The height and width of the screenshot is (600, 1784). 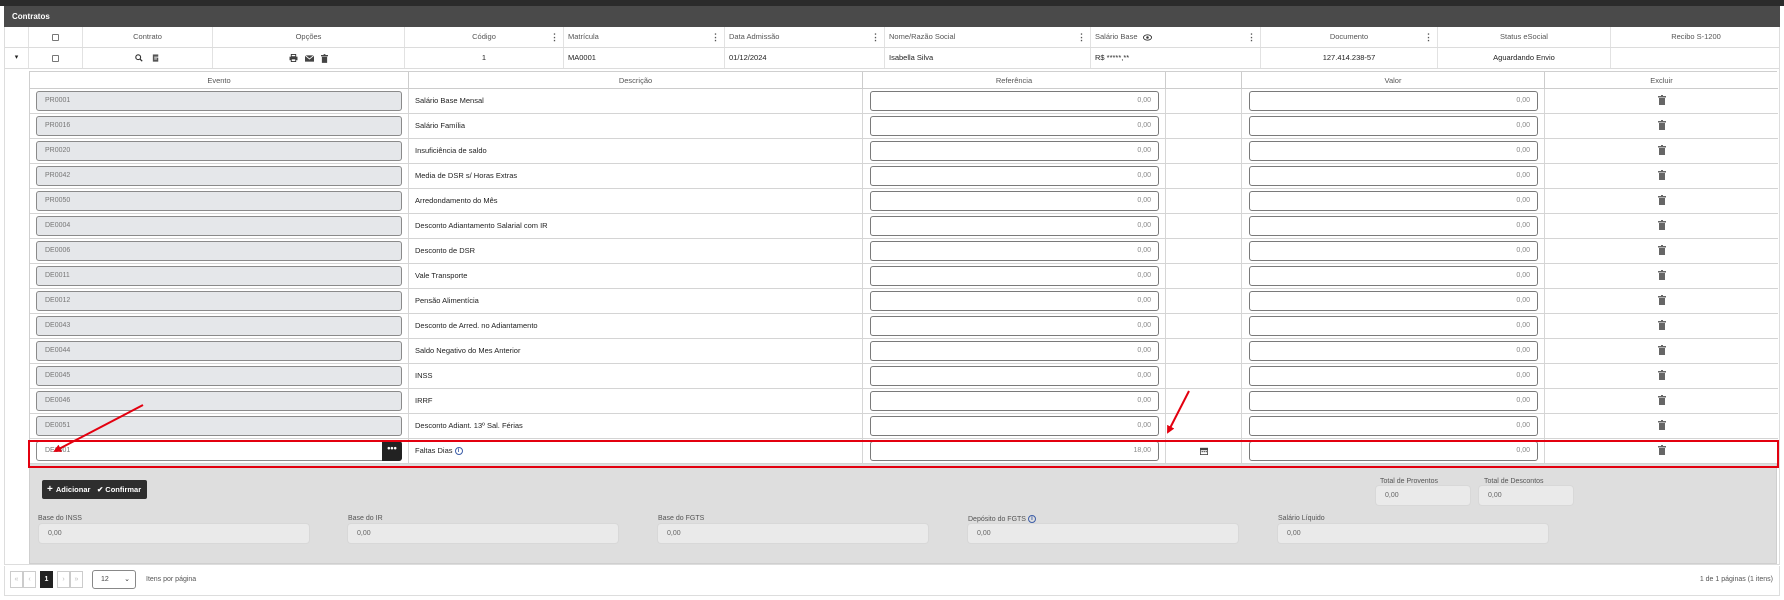 What do you see at coordinates (219, 351) in the screenshot?
I see `evento-code-field: DE0044` at bounding box center [219, 351].